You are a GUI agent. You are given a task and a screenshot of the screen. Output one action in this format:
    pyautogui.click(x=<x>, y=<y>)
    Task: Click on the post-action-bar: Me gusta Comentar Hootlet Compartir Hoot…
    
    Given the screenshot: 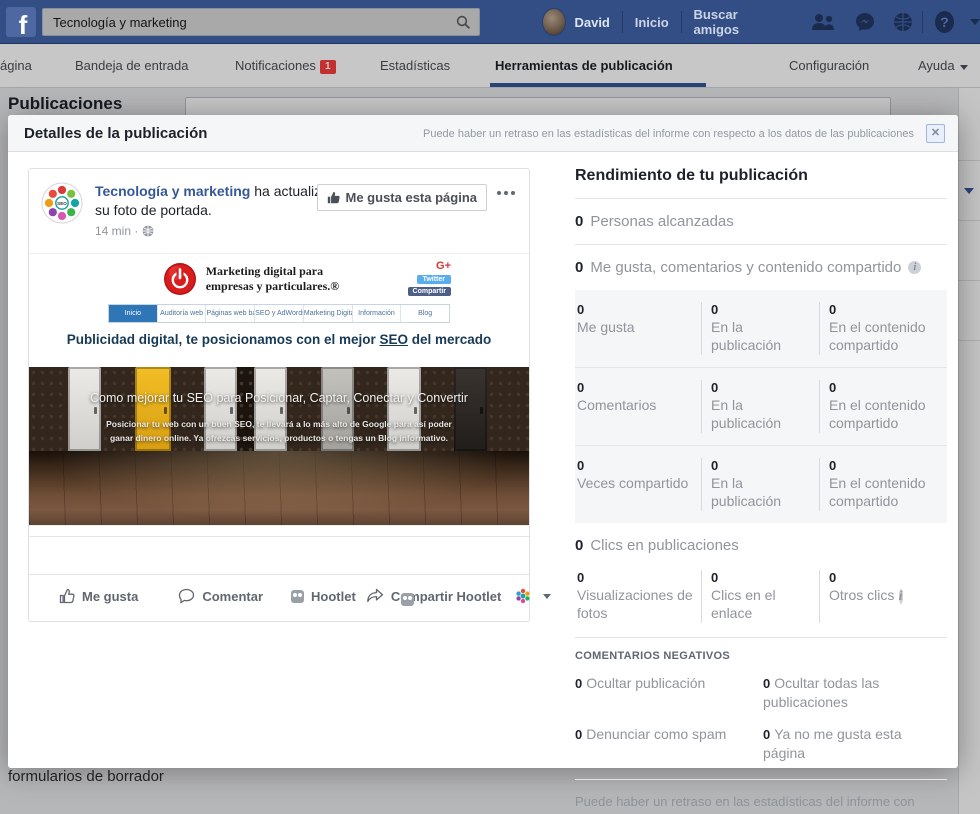 What is the action you would take?
    pyautogui.click(x=290, y=596)
    